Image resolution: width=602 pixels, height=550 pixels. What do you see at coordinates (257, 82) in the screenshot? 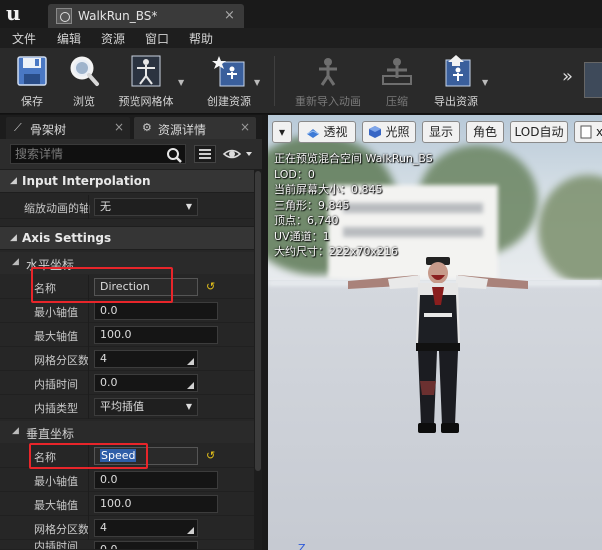
I see `create-asset-dropdown-icon: ▼` at bounding box center [257, 82].